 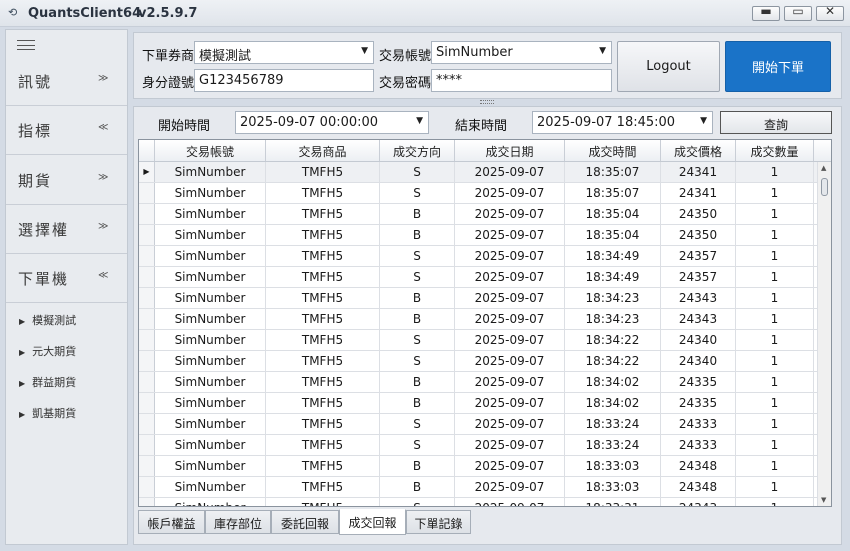 What do you see at coordinates (823, 500) in the screenshot?
I see `scroll-down-icon: ▼` at bounding box center [823, 500].